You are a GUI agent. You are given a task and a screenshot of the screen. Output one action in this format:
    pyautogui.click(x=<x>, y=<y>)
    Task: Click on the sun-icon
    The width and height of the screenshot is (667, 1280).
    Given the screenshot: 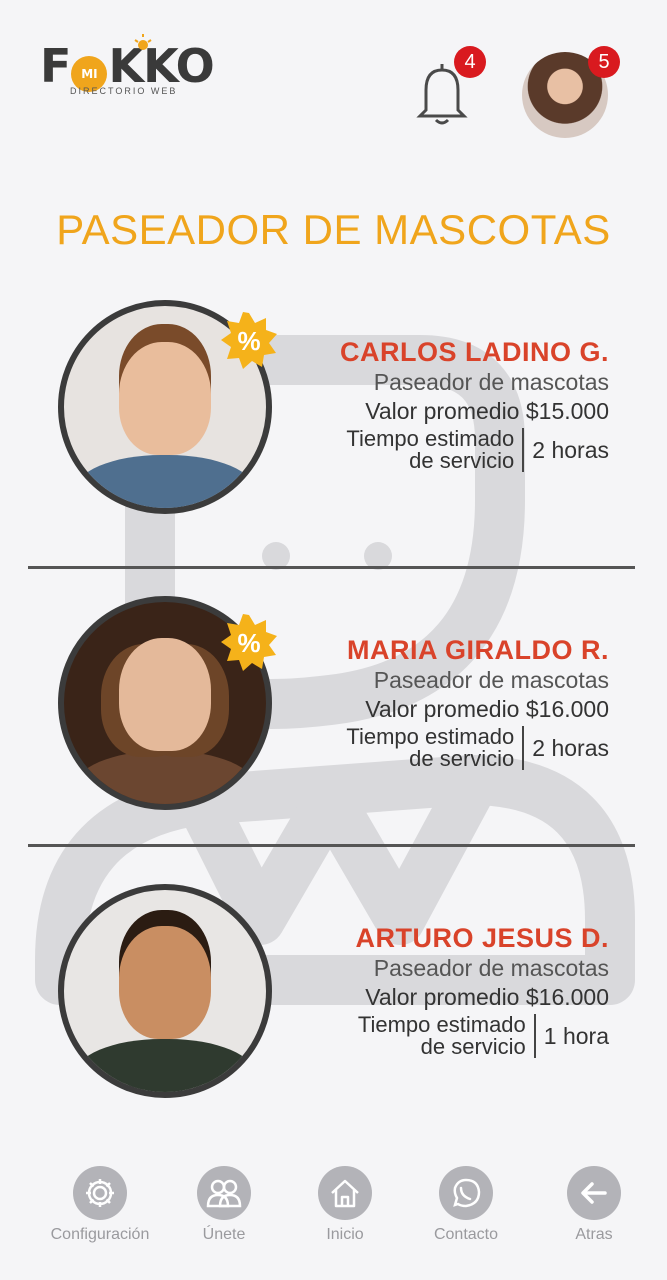 What is the action you would take?
    pyautogui.click(x=143, y=42)
    